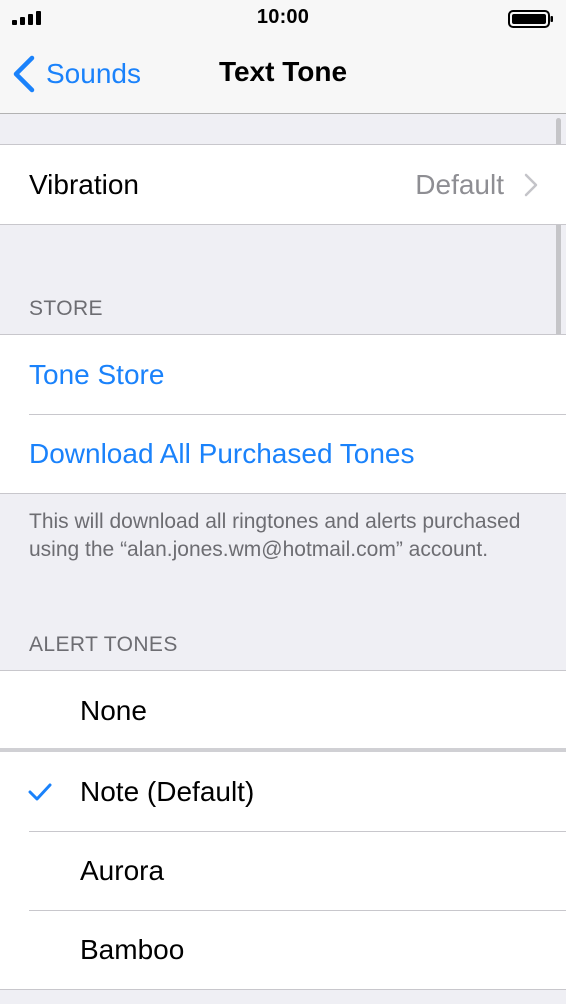 Image resolution: width=566 pixels, height=1004 pixels. Describe the element at coordinates (283, 71) in the screenshot. I see `page-title: Text Tone` at that location.